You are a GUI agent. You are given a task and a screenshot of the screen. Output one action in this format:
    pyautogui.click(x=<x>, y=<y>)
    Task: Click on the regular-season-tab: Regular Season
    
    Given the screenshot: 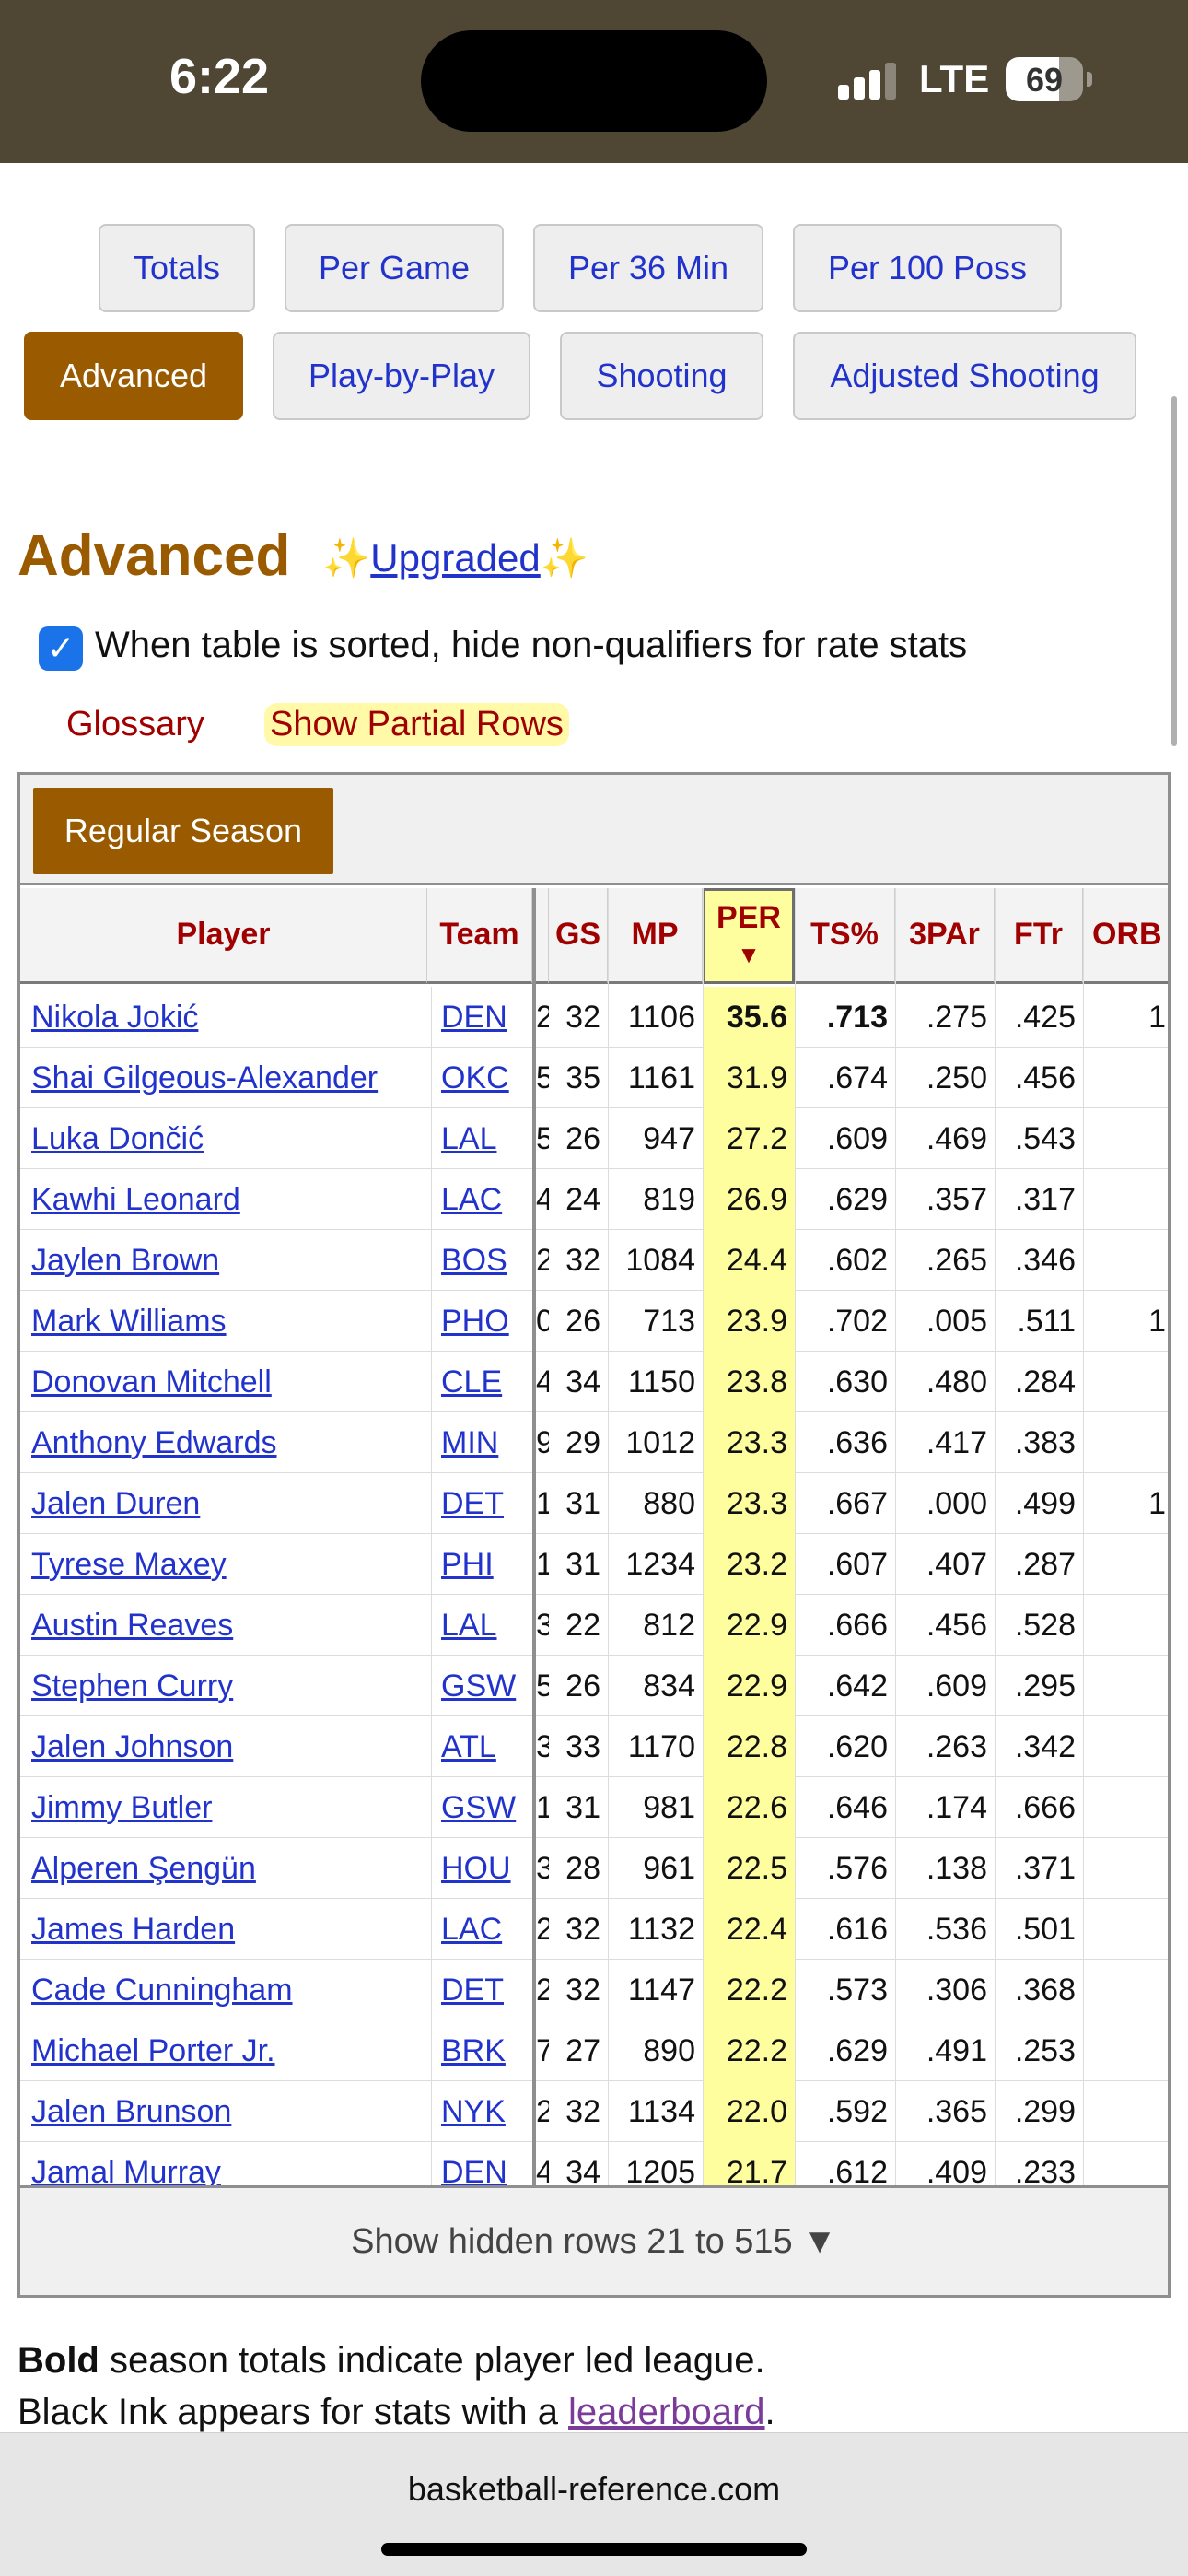 What is the action you would take?
    pyautogui.click(x=183, y=831)
    